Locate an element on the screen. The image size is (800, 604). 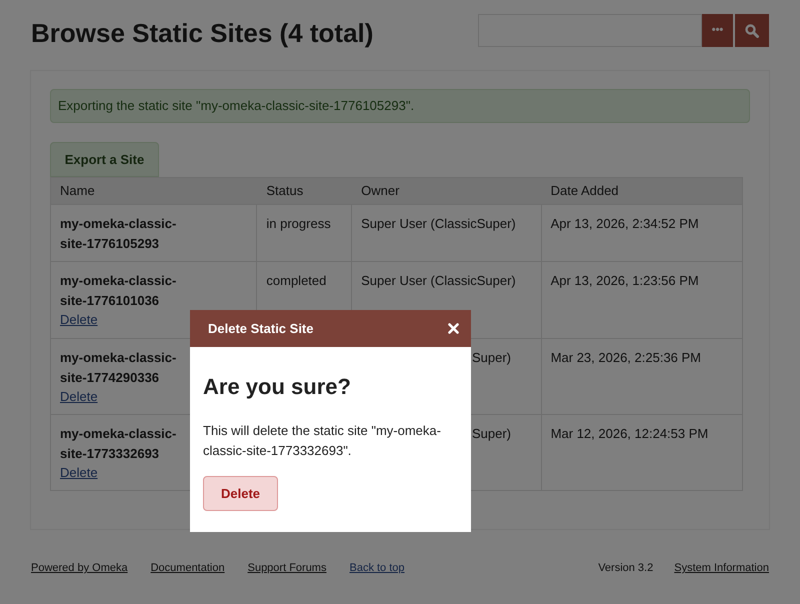
export-site-button: Export a Site is located at coordinates (104, 159).